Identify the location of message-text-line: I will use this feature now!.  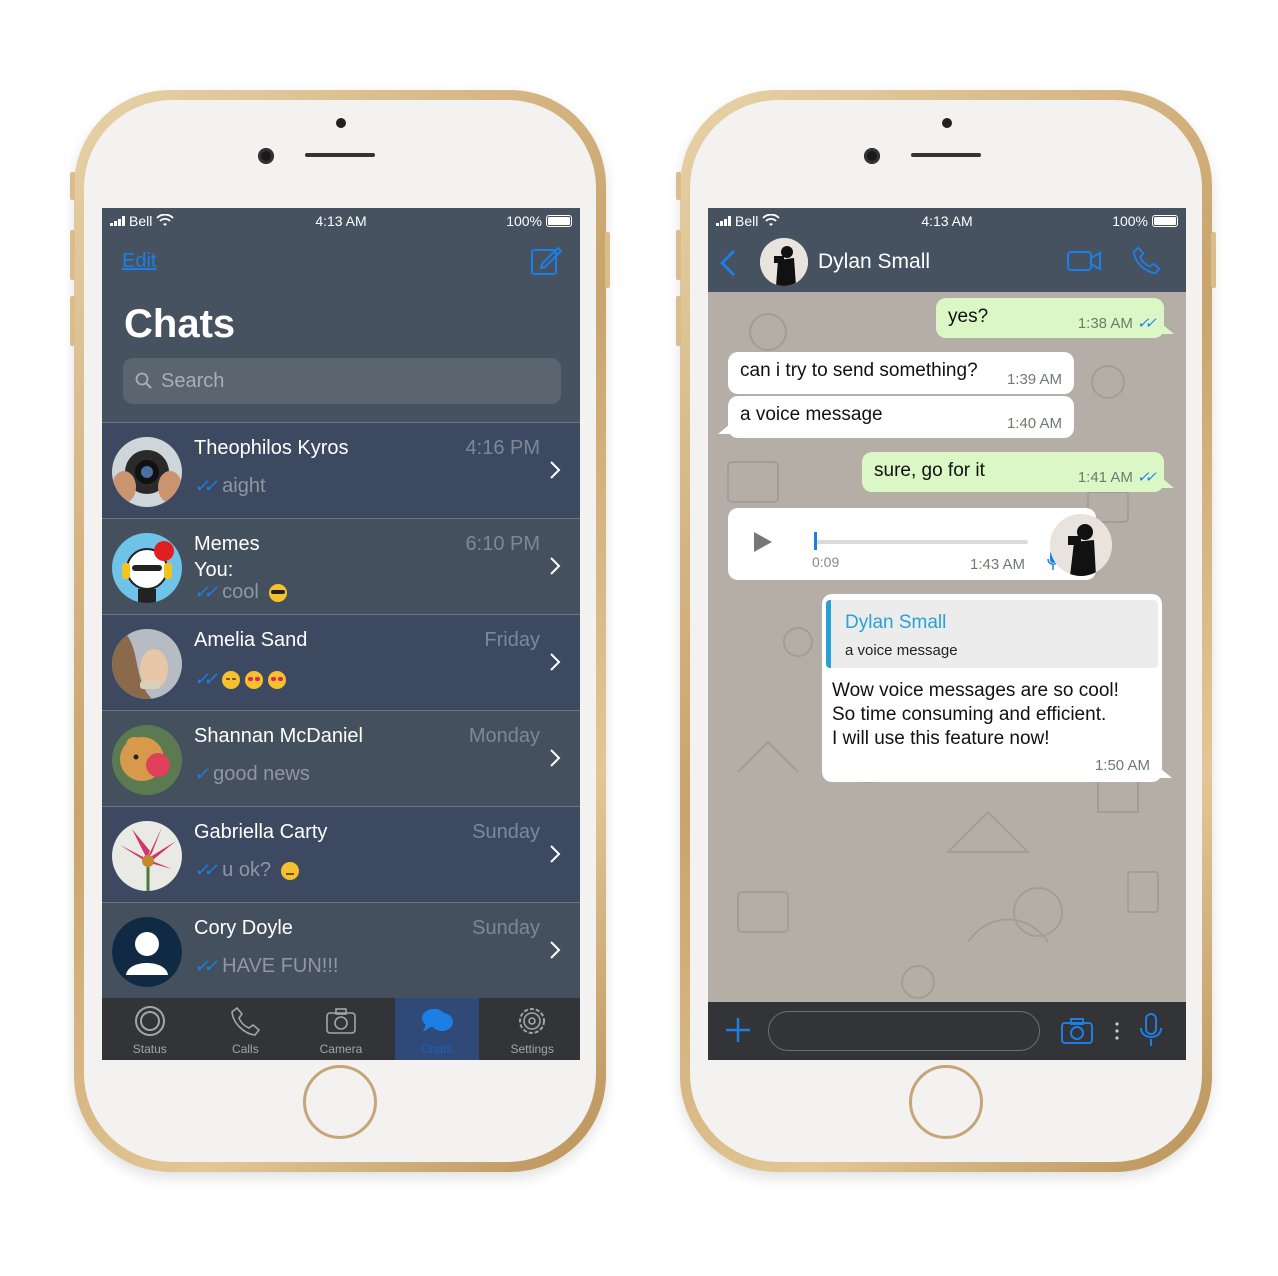
(941, 738).